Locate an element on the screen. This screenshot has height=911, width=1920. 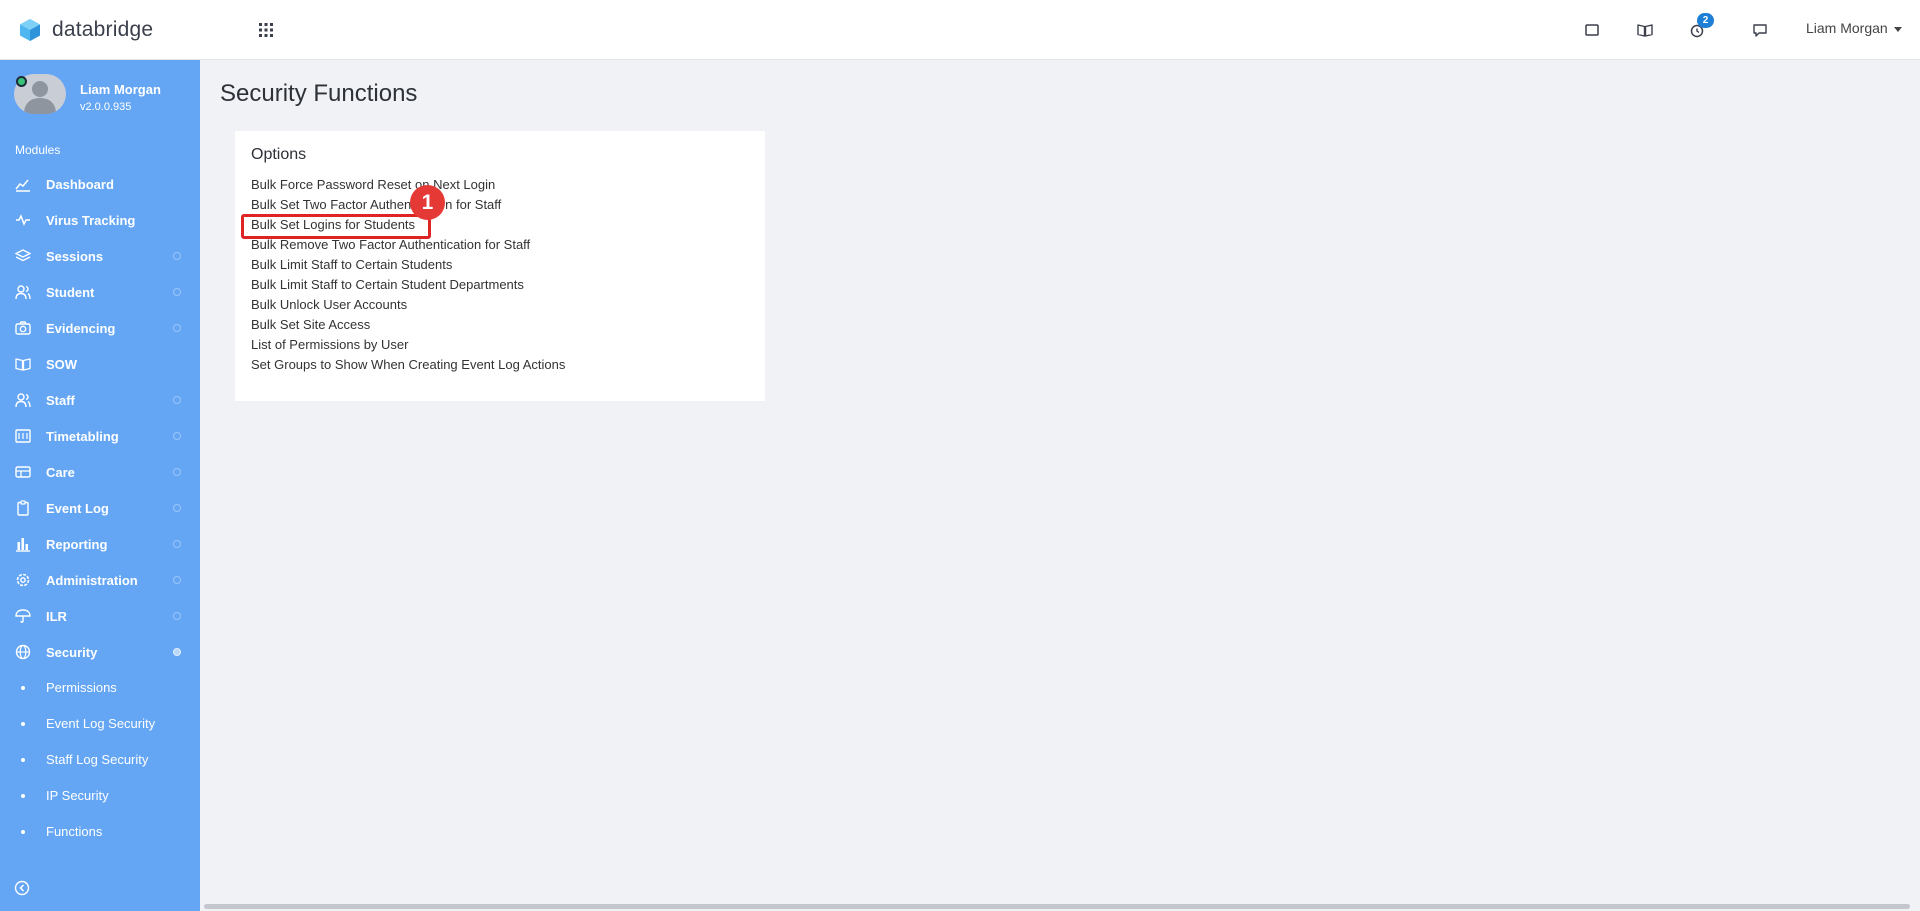
sidebar-item-label: Dashboard is located at coordinates (80, 184).